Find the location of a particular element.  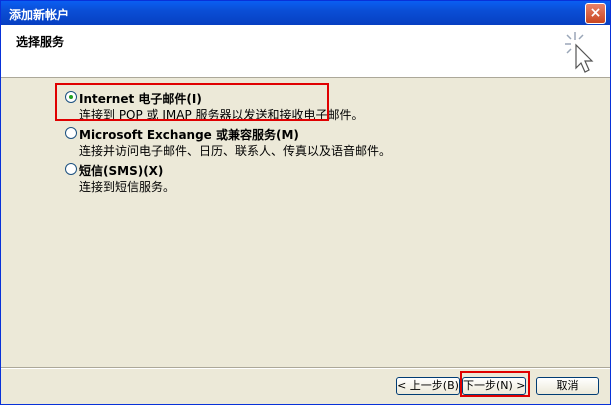

footer-divider is located at coordinates (305, 368).